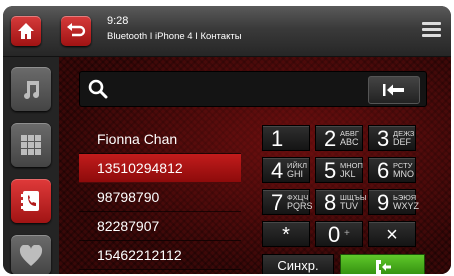  I want to click on backspace-icon, so click(393, 90).